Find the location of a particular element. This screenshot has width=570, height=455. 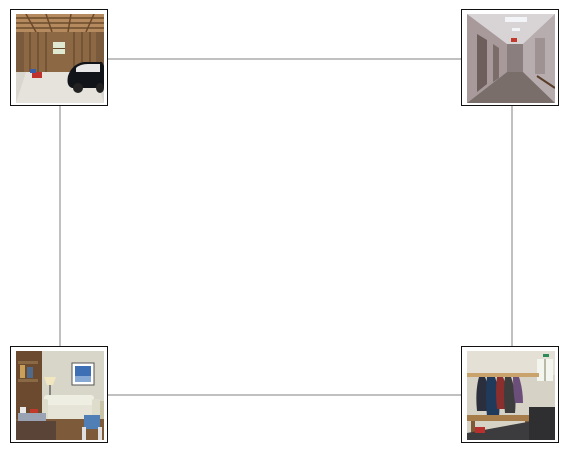

coat-rack-entryway-photo is located at coordinates (511, 395).